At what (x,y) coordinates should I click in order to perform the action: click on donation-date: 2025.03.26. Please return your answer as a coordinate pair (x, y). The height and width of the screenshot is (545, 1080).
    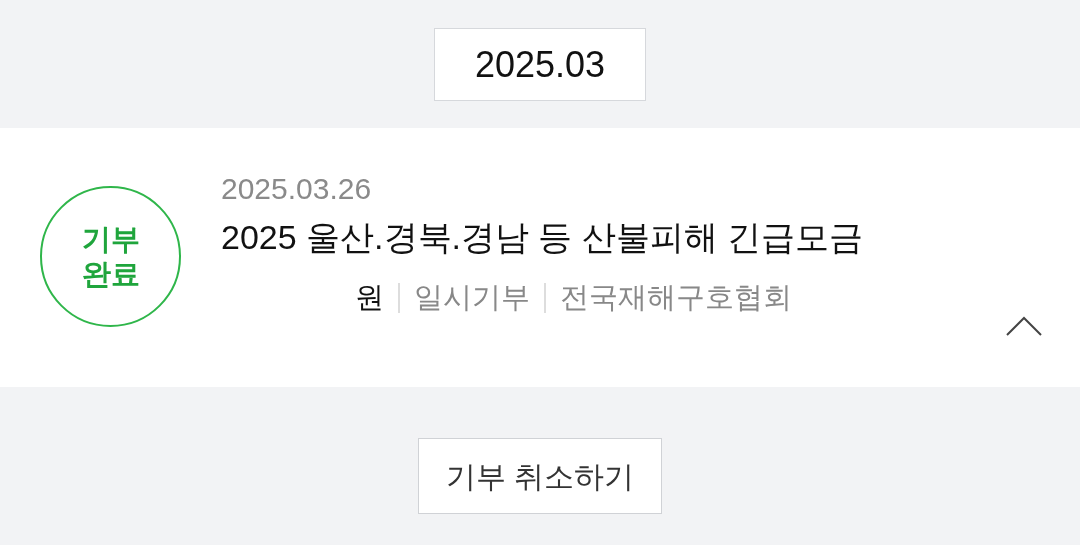
    Looking at the image, I should click on (297, 189).